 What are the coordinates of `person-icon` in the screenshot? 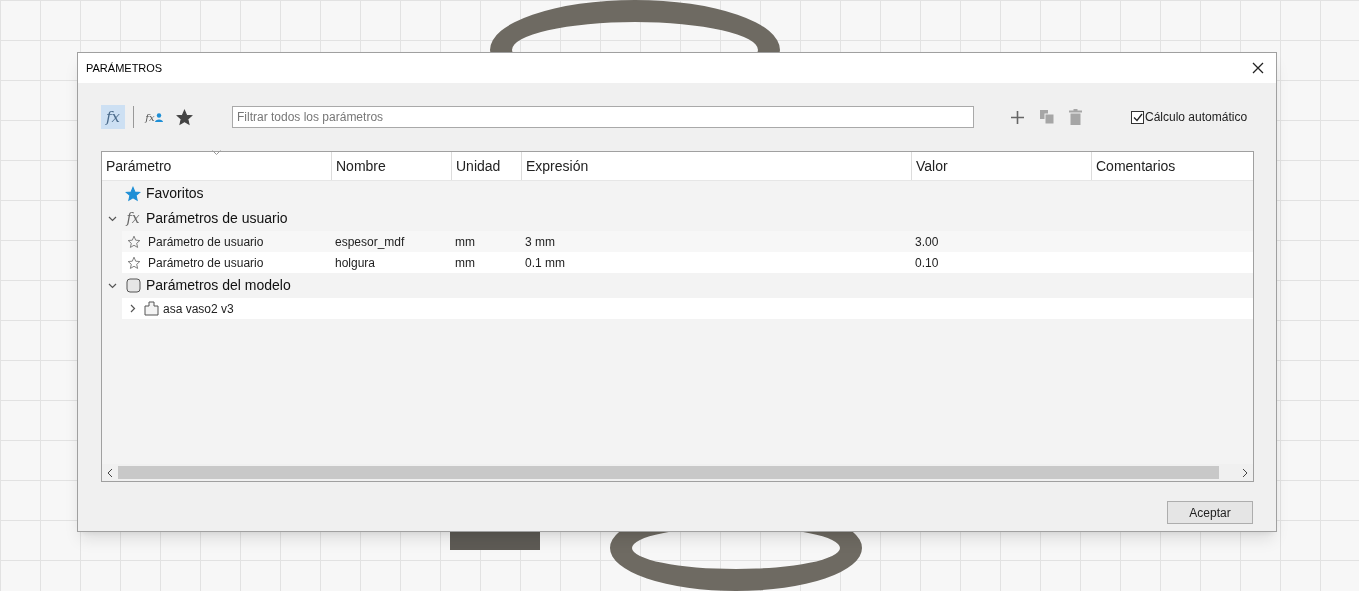 It's located at (158, 117).